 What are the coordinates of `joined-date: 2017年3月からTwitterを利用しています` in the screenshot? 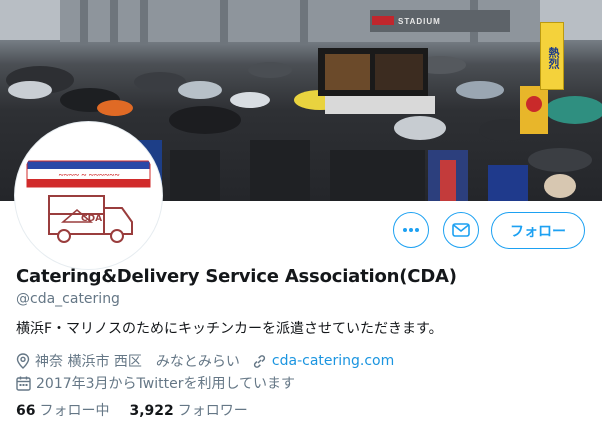 It's located at (166, 384).